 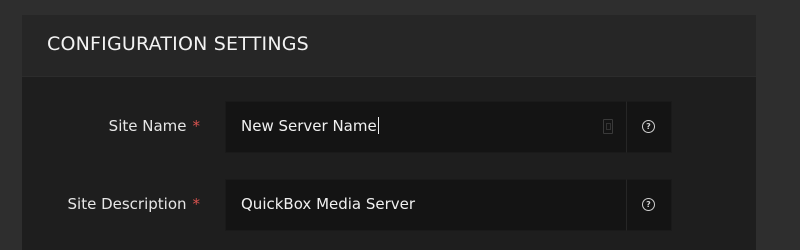 I want to click on site-description-input: QuickBox Media Server, so click(x=426, y=205).